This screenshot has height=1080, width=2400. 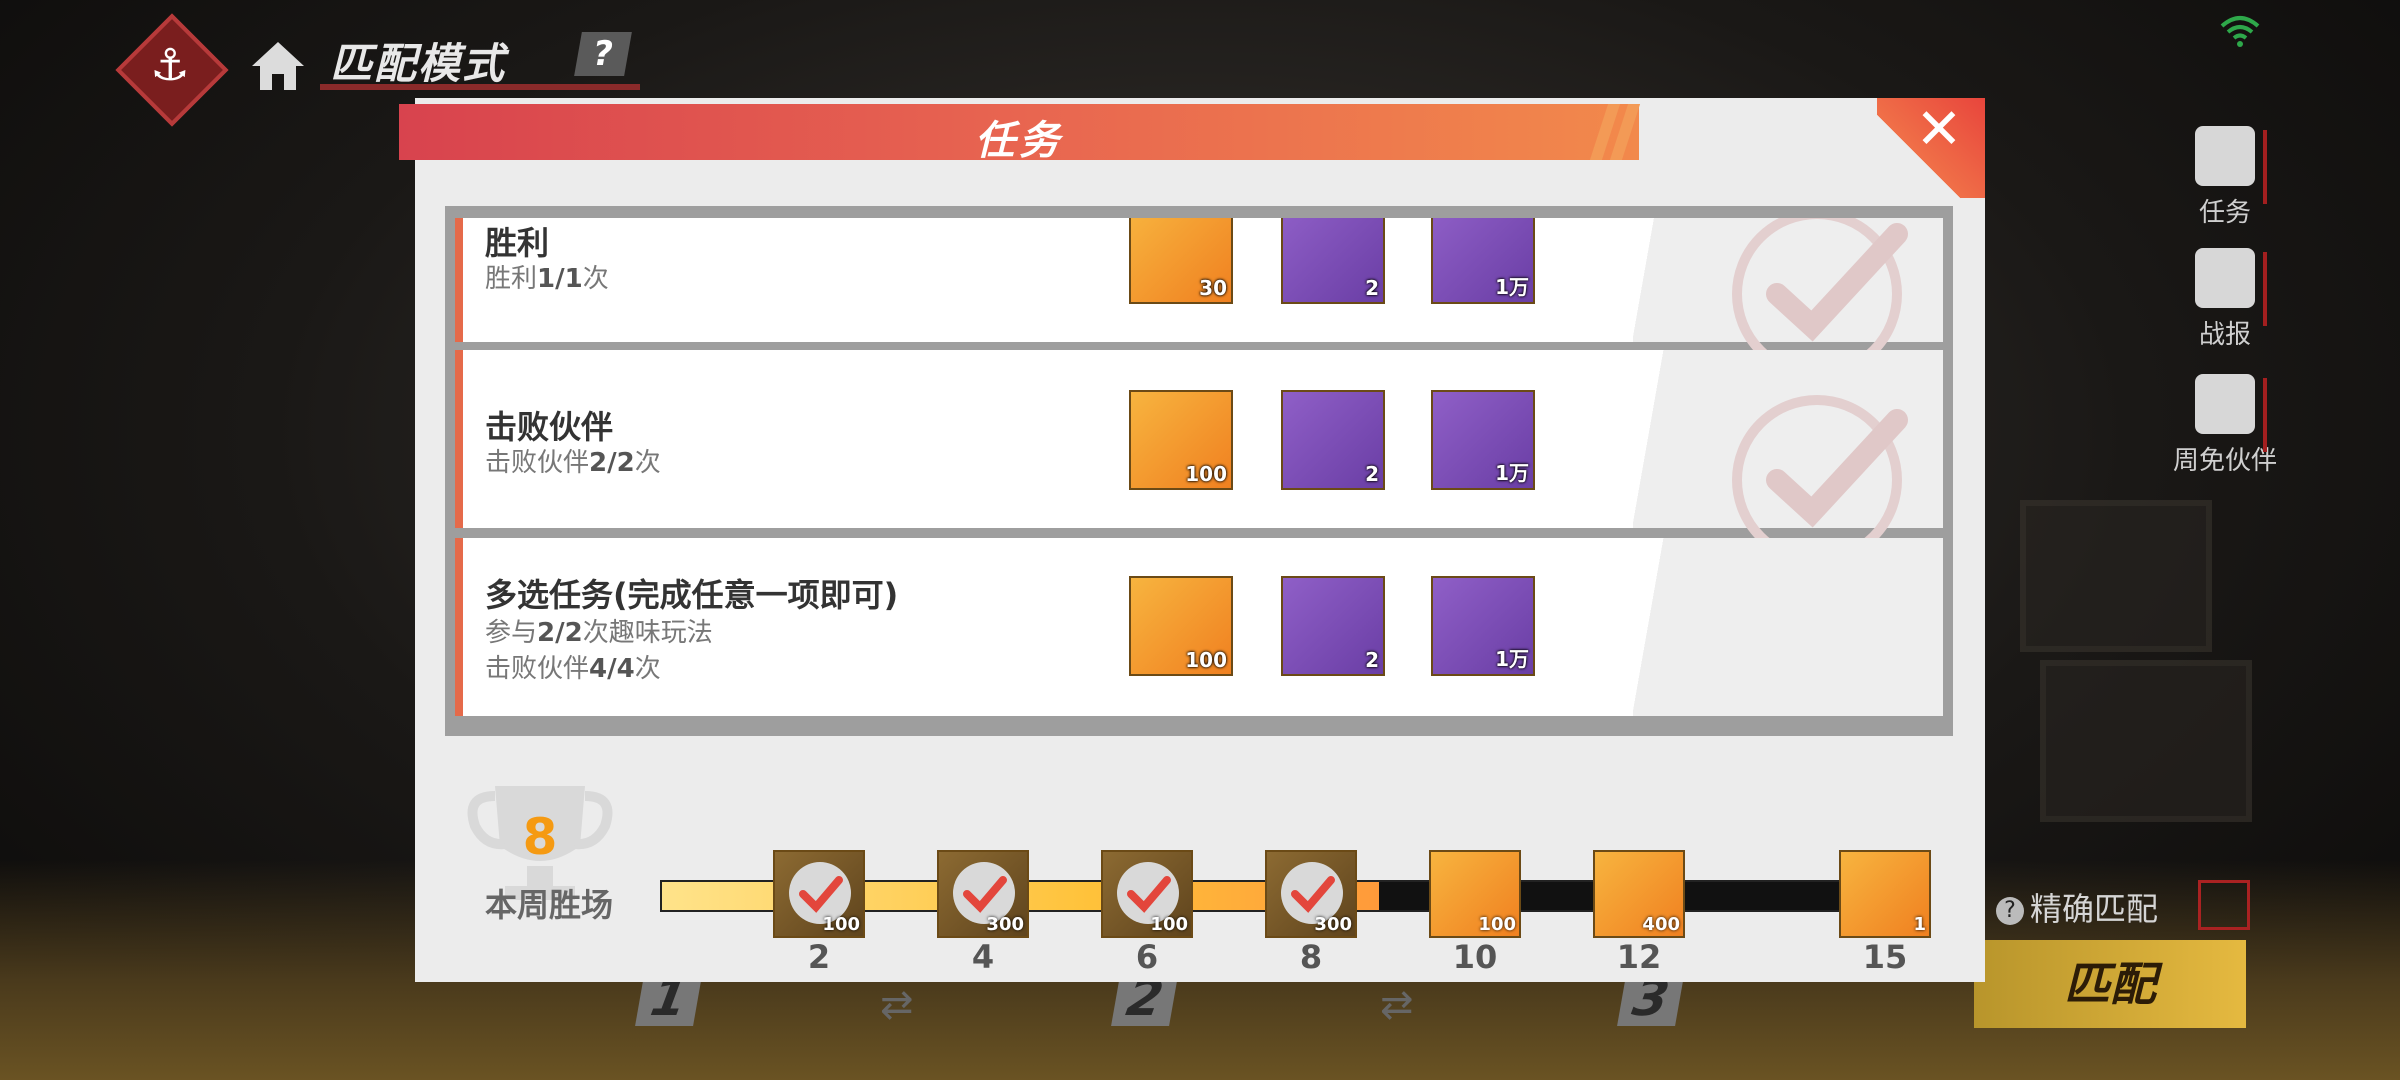 I want to click on task-name: 多选任务(完成任意一项即可), so click(x=692, y=595).